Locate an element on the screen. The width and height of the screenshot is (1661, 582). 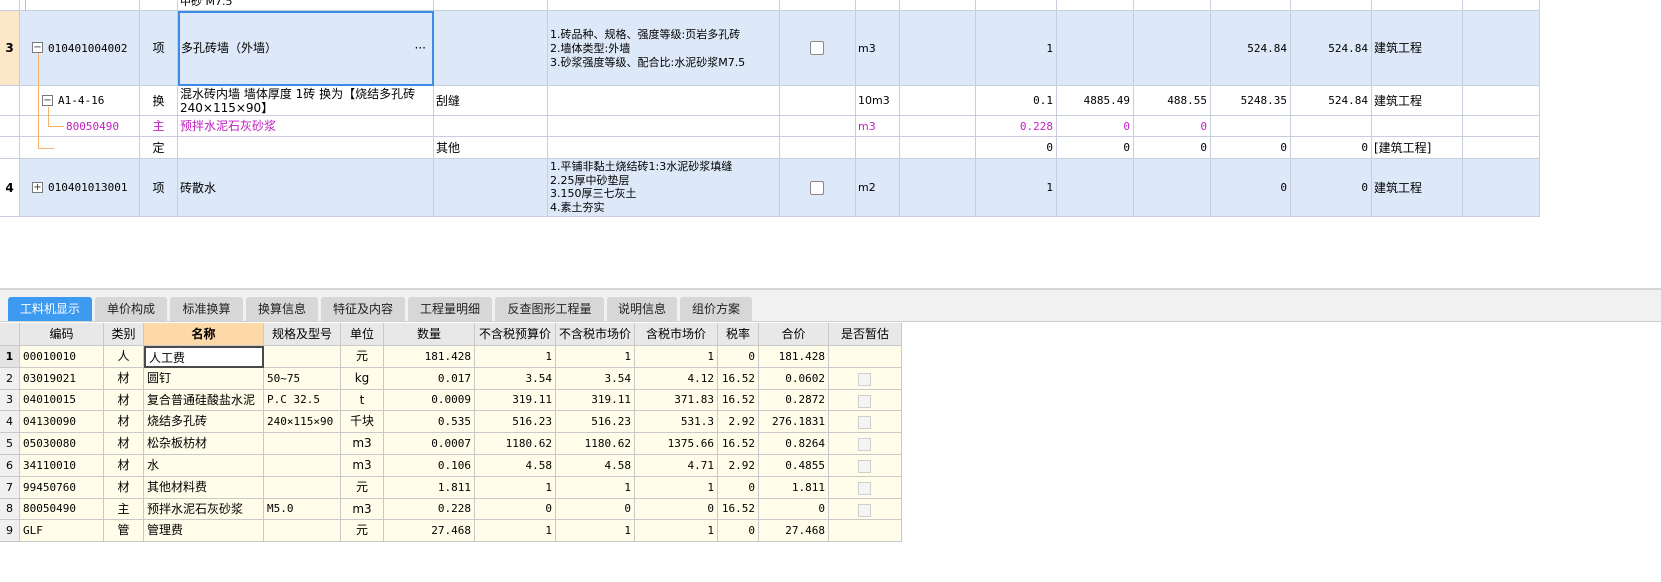
resource-quantity: 27.468 is located at coordinates (429, 531).